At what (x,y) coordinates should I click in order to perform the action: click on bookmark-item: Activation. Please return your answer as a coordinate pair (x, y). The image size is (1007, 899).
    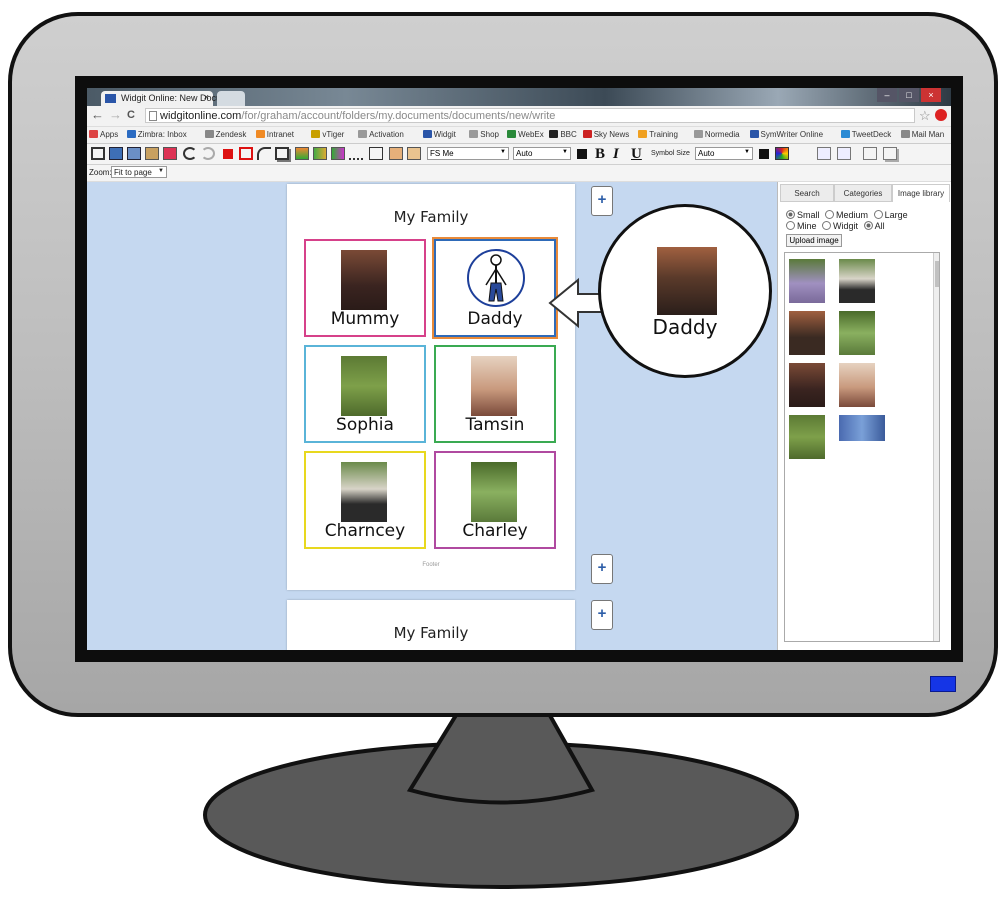
    Looking at the image, I should click on (381, 134).